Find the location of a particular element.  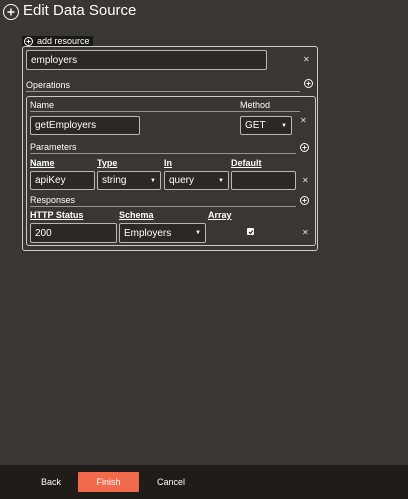

check-icon is located at coordinates (250, 231).